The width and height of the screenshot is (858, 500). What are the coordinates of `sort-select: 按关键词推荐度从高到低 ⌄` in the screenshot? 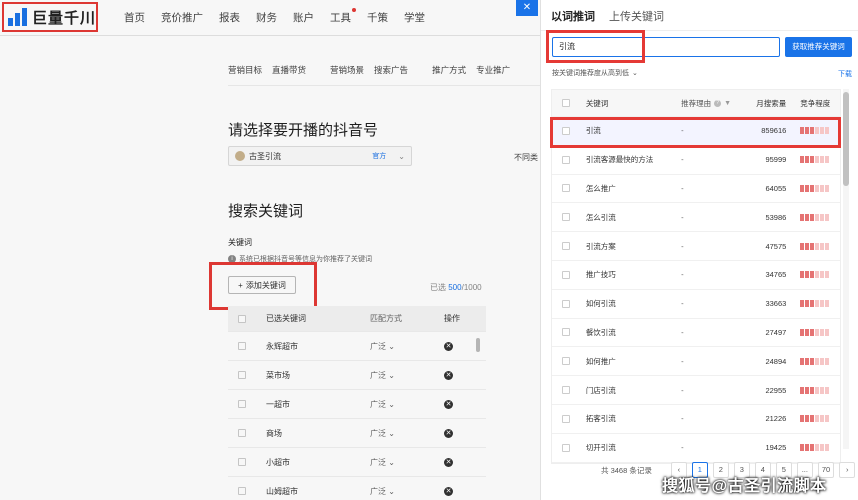 It's located at (595, 73).